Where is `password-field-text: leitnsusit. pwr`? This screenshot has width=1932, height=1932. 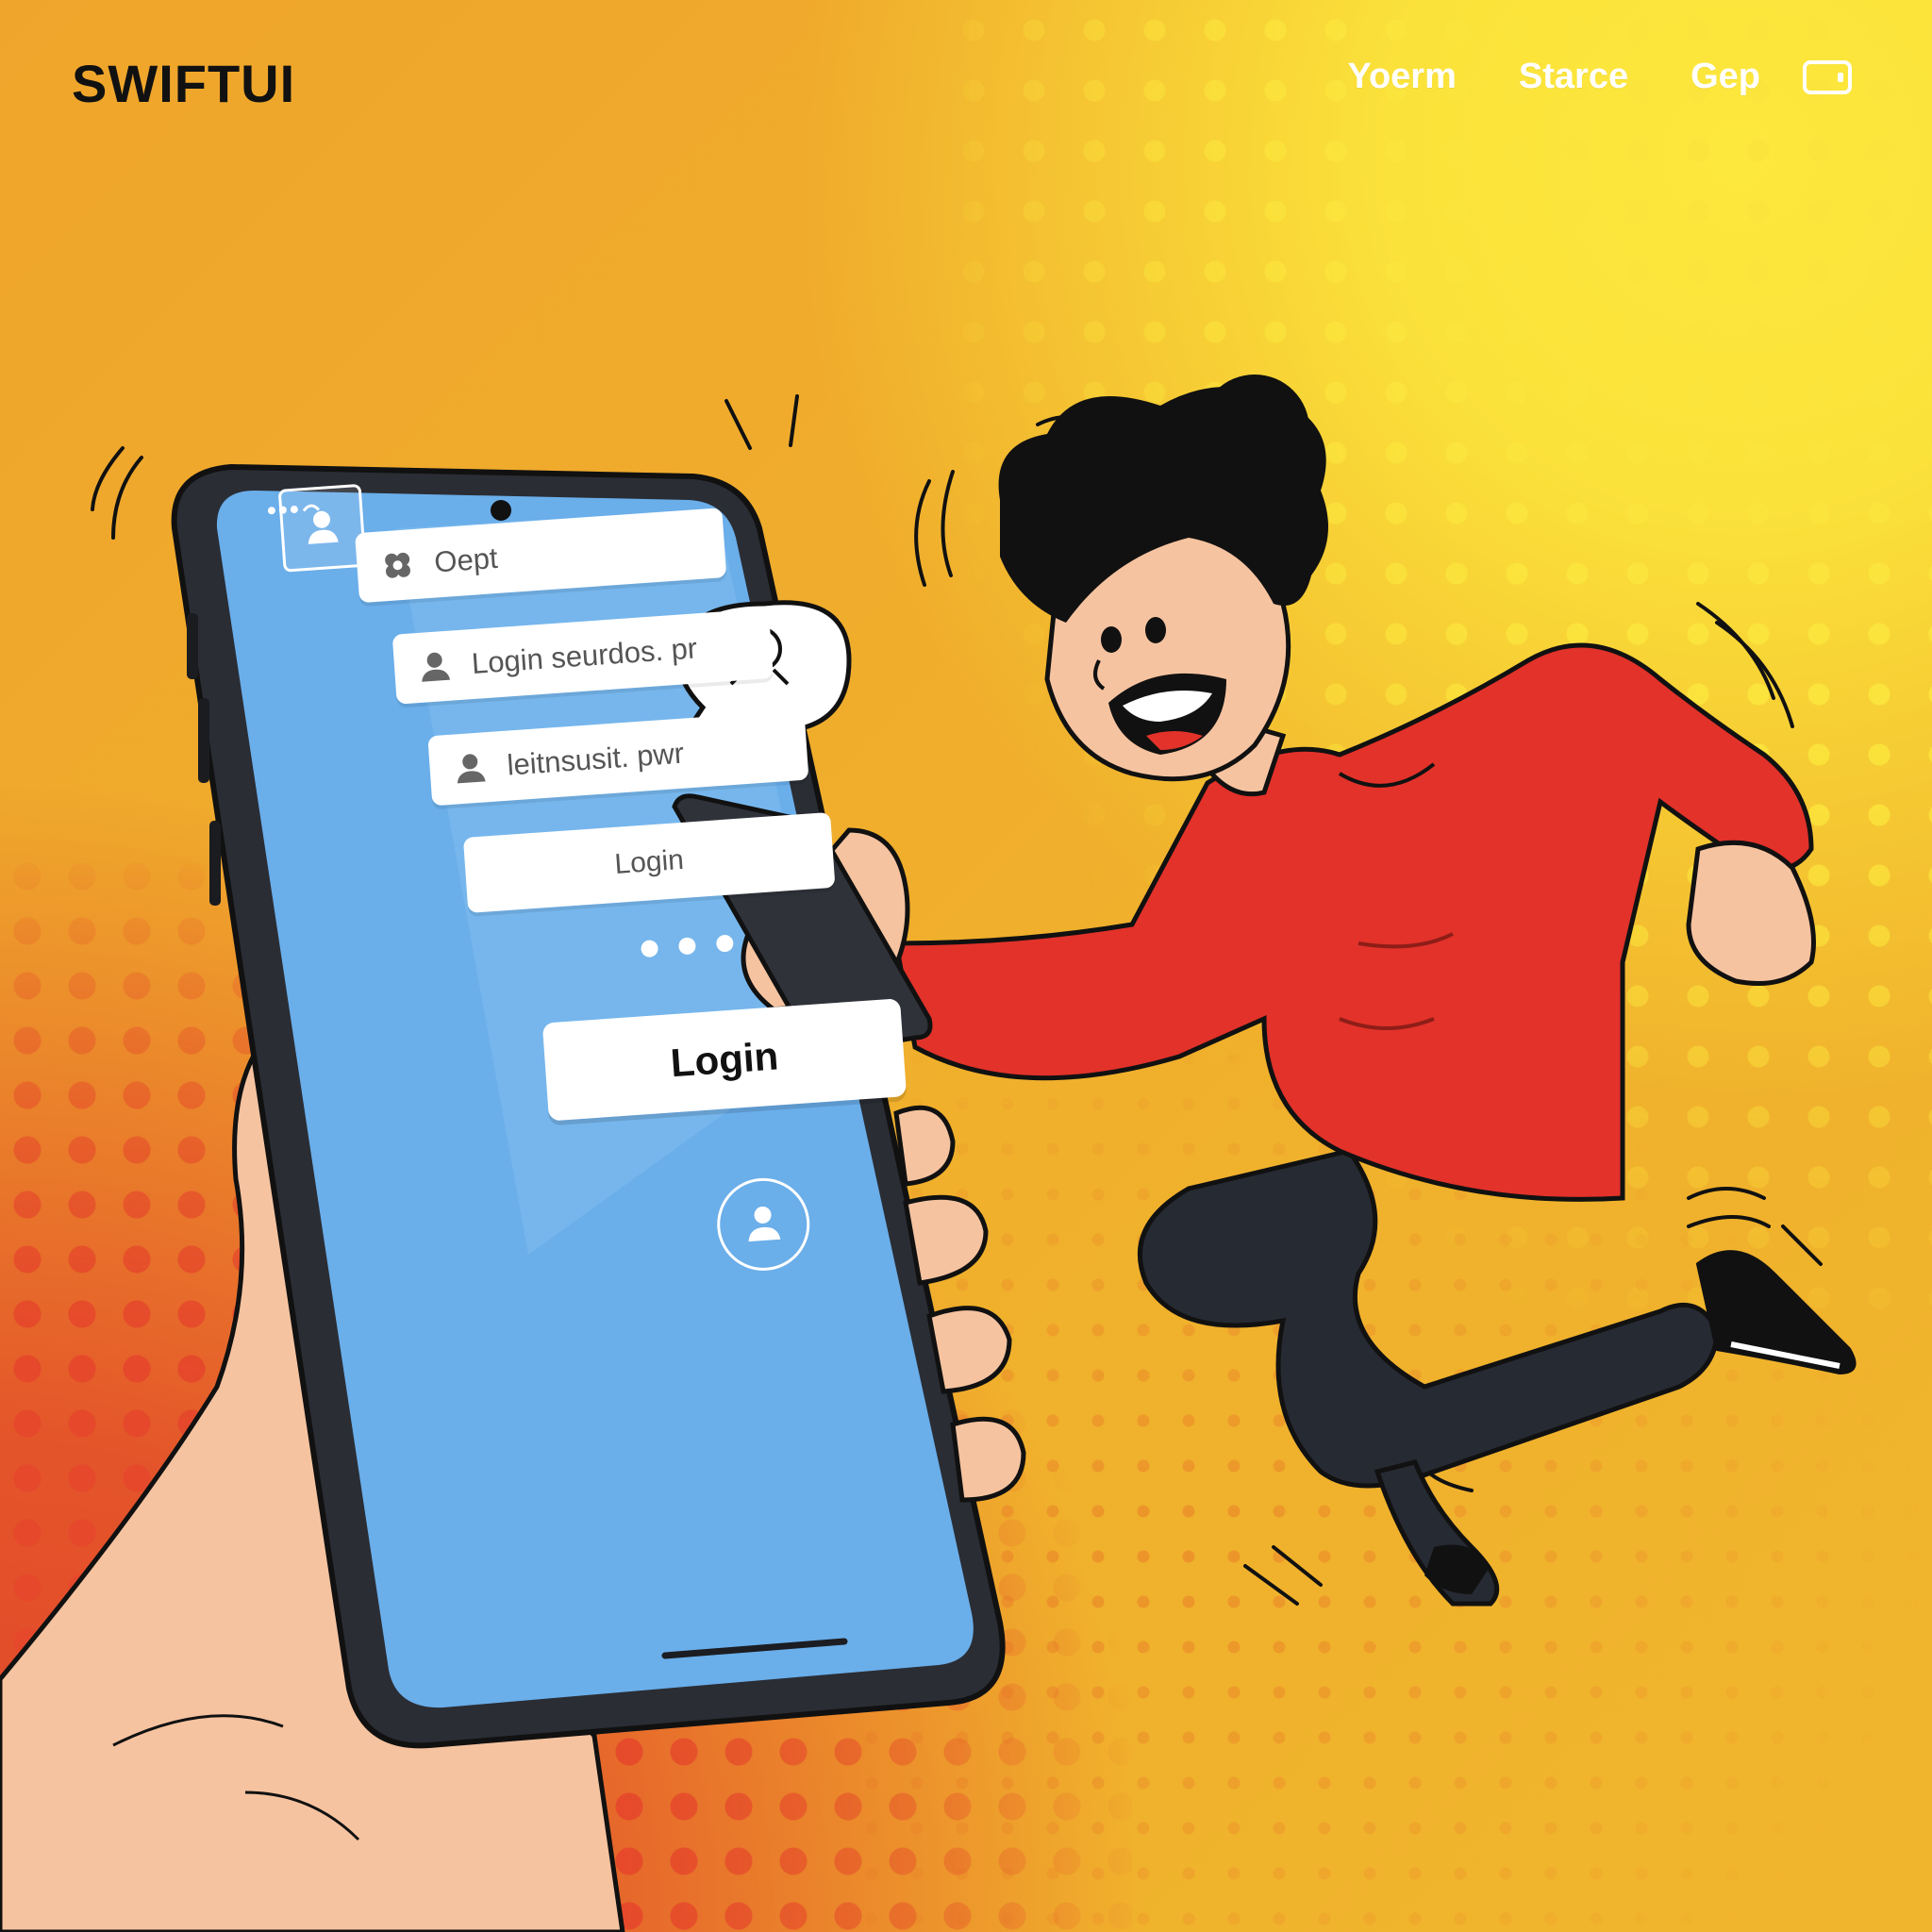
password-field-text: leitnsusit. pwr is located at coordinates (596, 759).